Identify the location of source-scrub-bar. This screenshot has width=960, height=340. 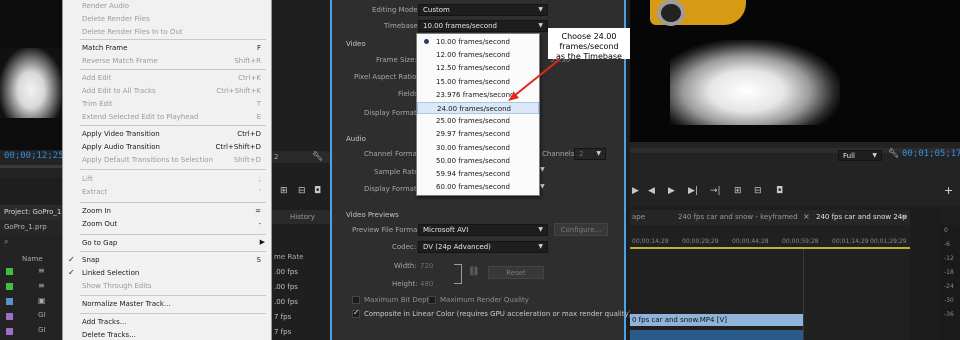
(31, 166).